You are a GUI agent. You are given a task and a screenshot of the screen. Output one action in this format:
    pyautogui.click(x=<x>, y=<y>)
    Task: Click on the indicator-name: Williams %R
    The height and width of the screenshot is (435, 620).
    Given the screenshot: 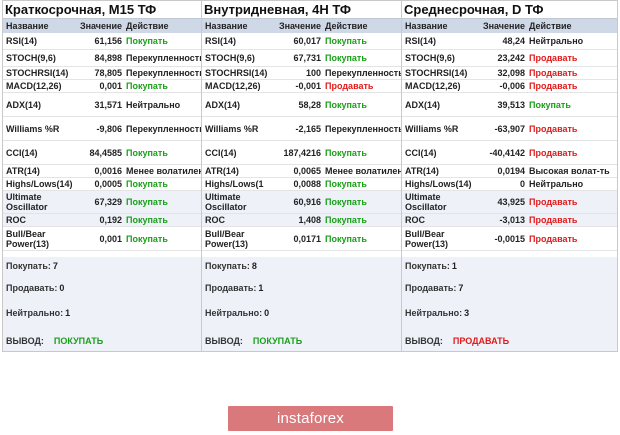 What is the action you would take?
    pyautogui.click(x=33, y=128)
    